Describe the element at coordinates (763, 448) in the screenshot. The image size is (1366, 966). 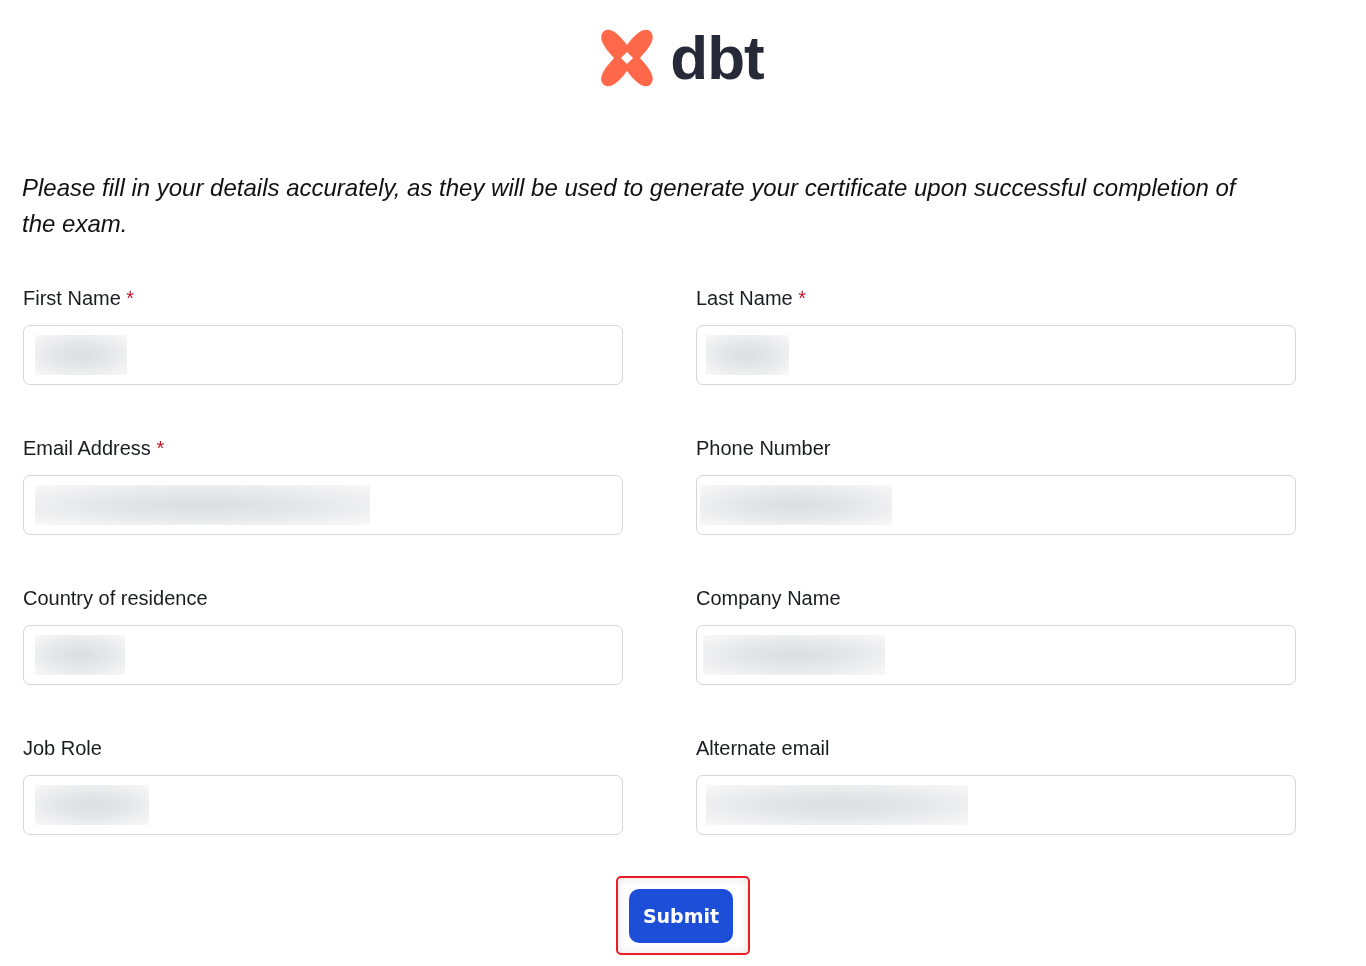
I see `field-label: Phone Number` at that location.